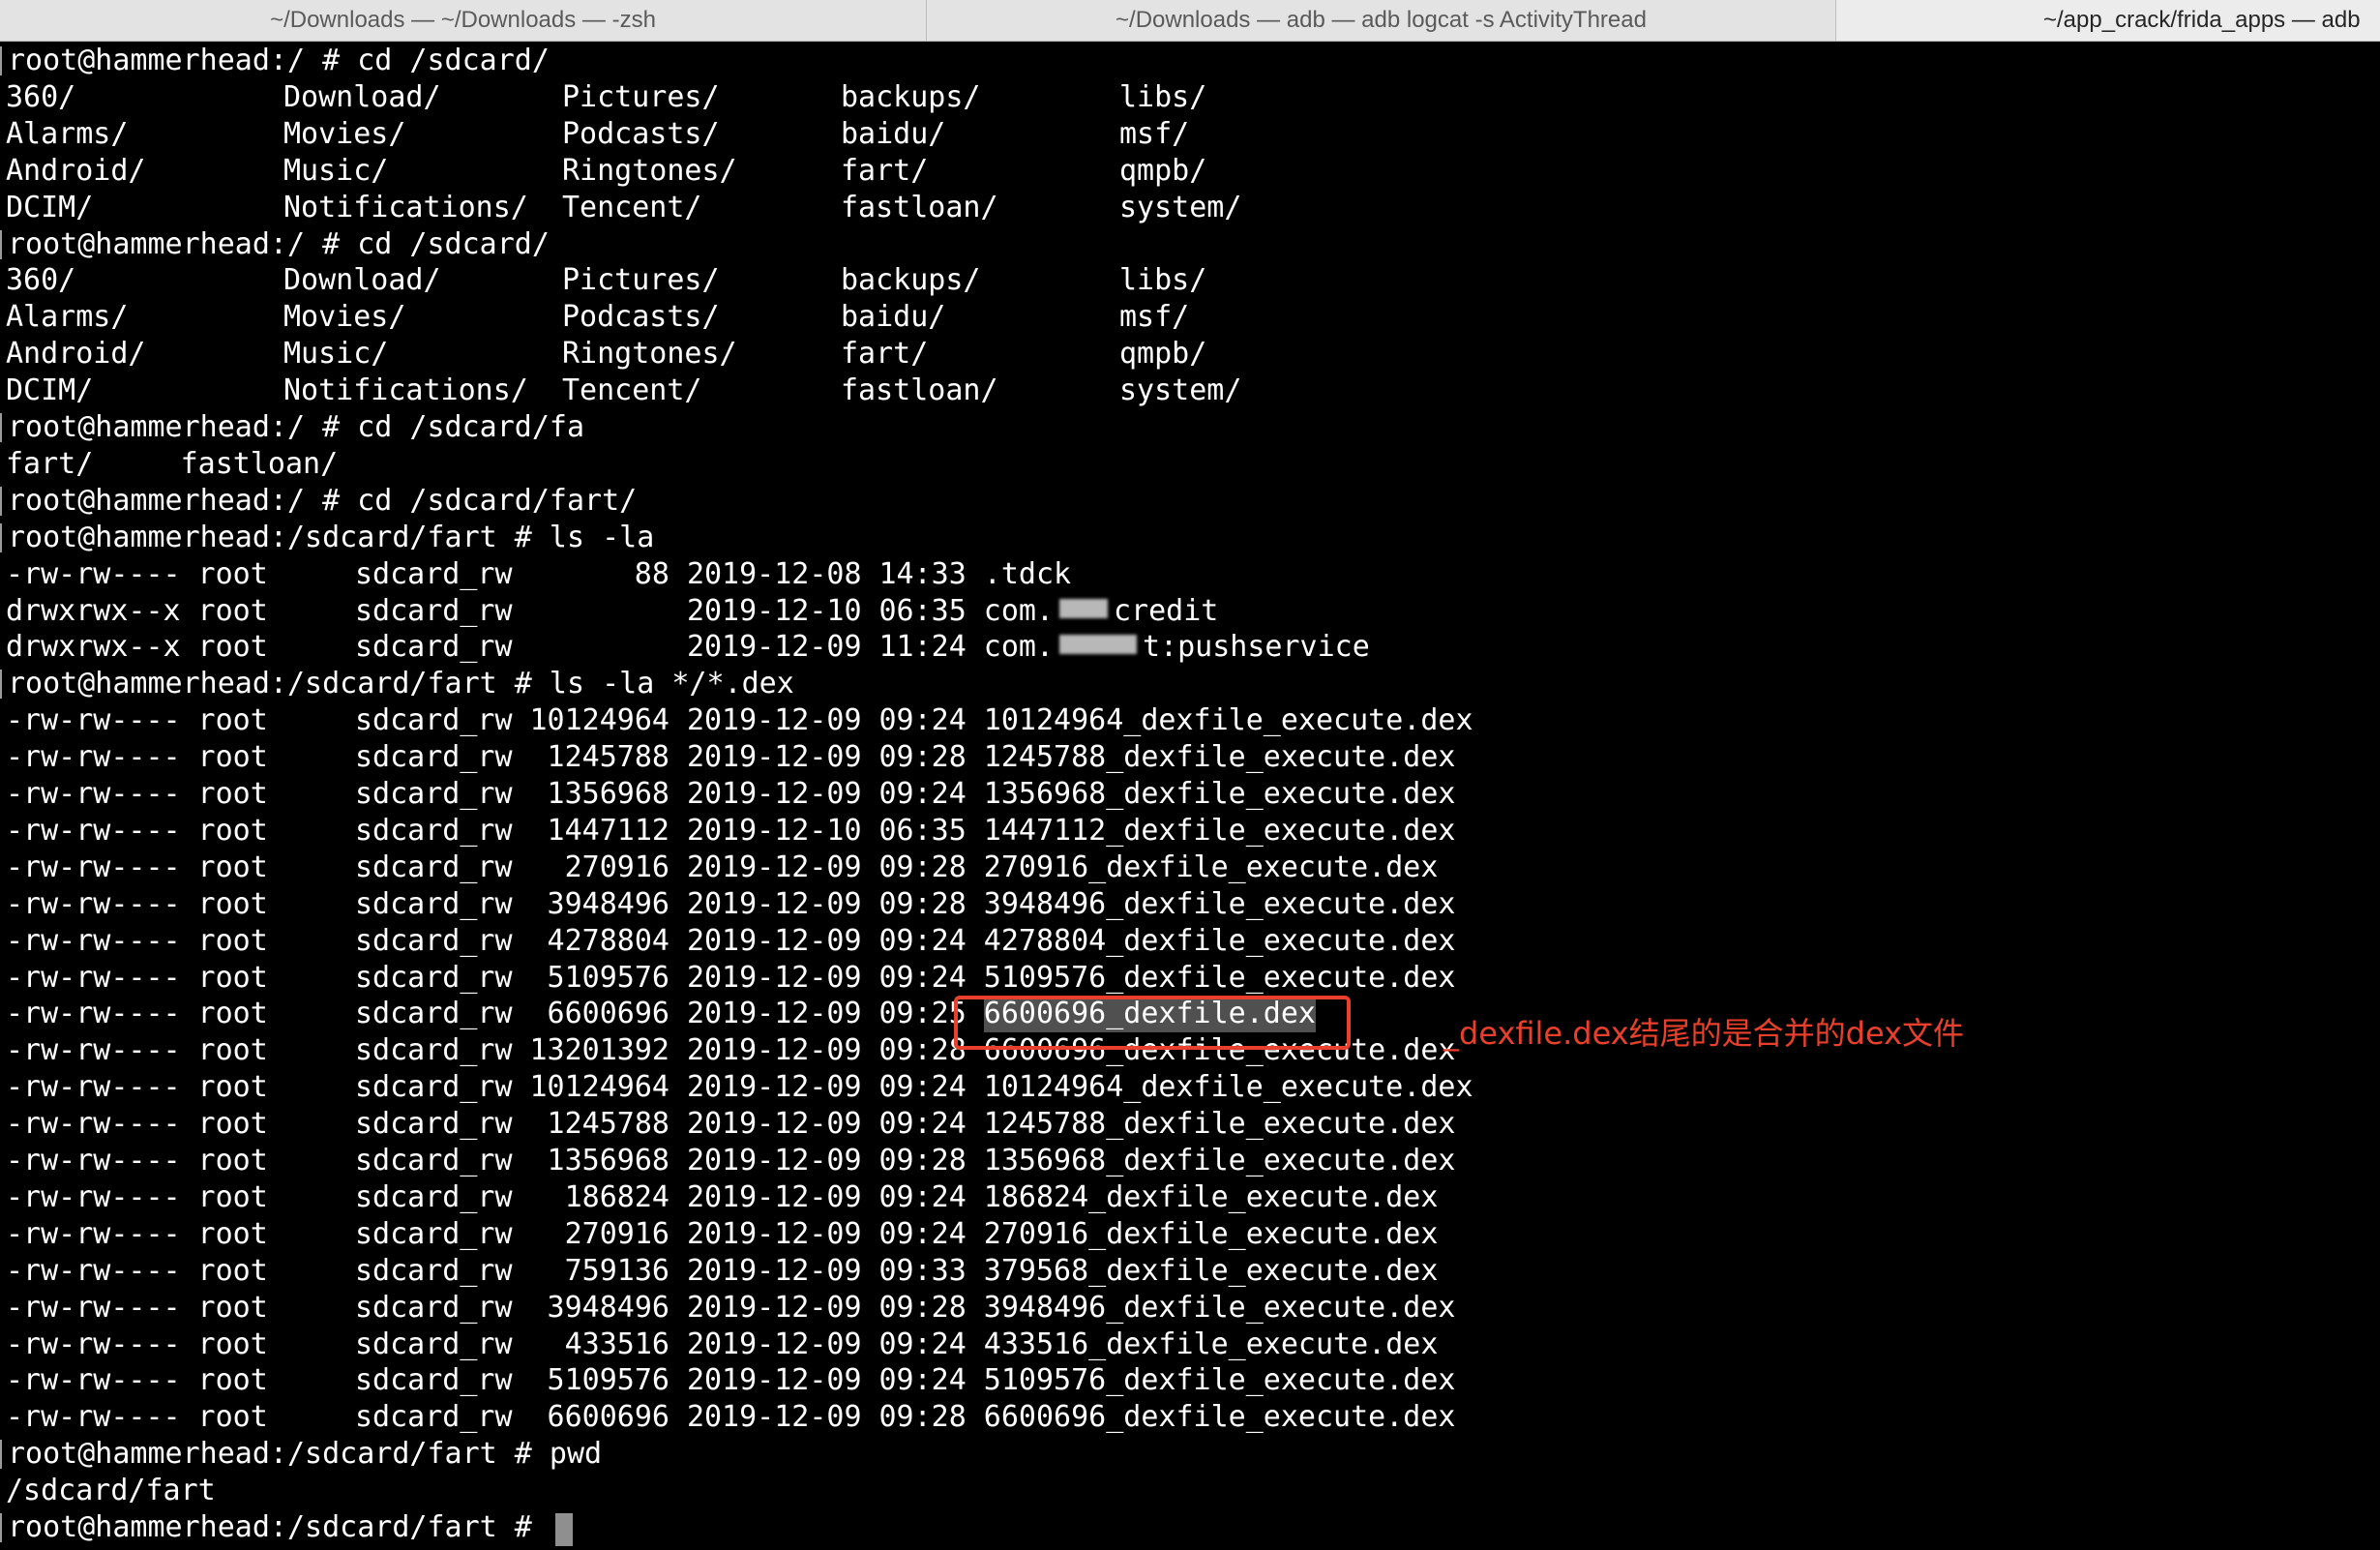 The height and width of the screenshot is (1550, 2380). What do you see at coordinates (1190, 1454) in the screenshot?
I see `terminal-line: root@hammerhead:/sdcard/fart # pwd` at bounding box center [1190, 1454].